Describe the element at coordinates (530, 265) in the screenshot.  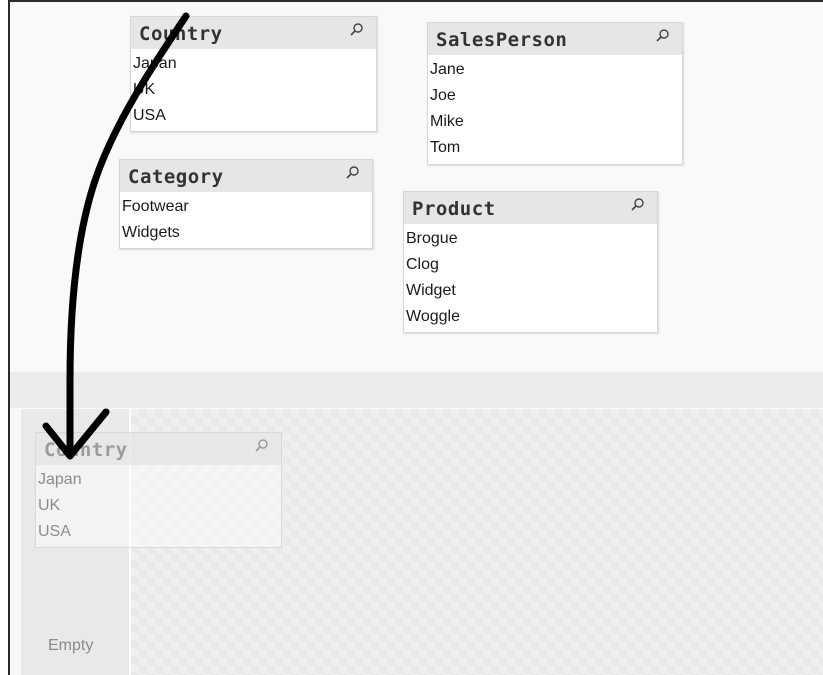
I see `listbox-item: Clog` at that location.